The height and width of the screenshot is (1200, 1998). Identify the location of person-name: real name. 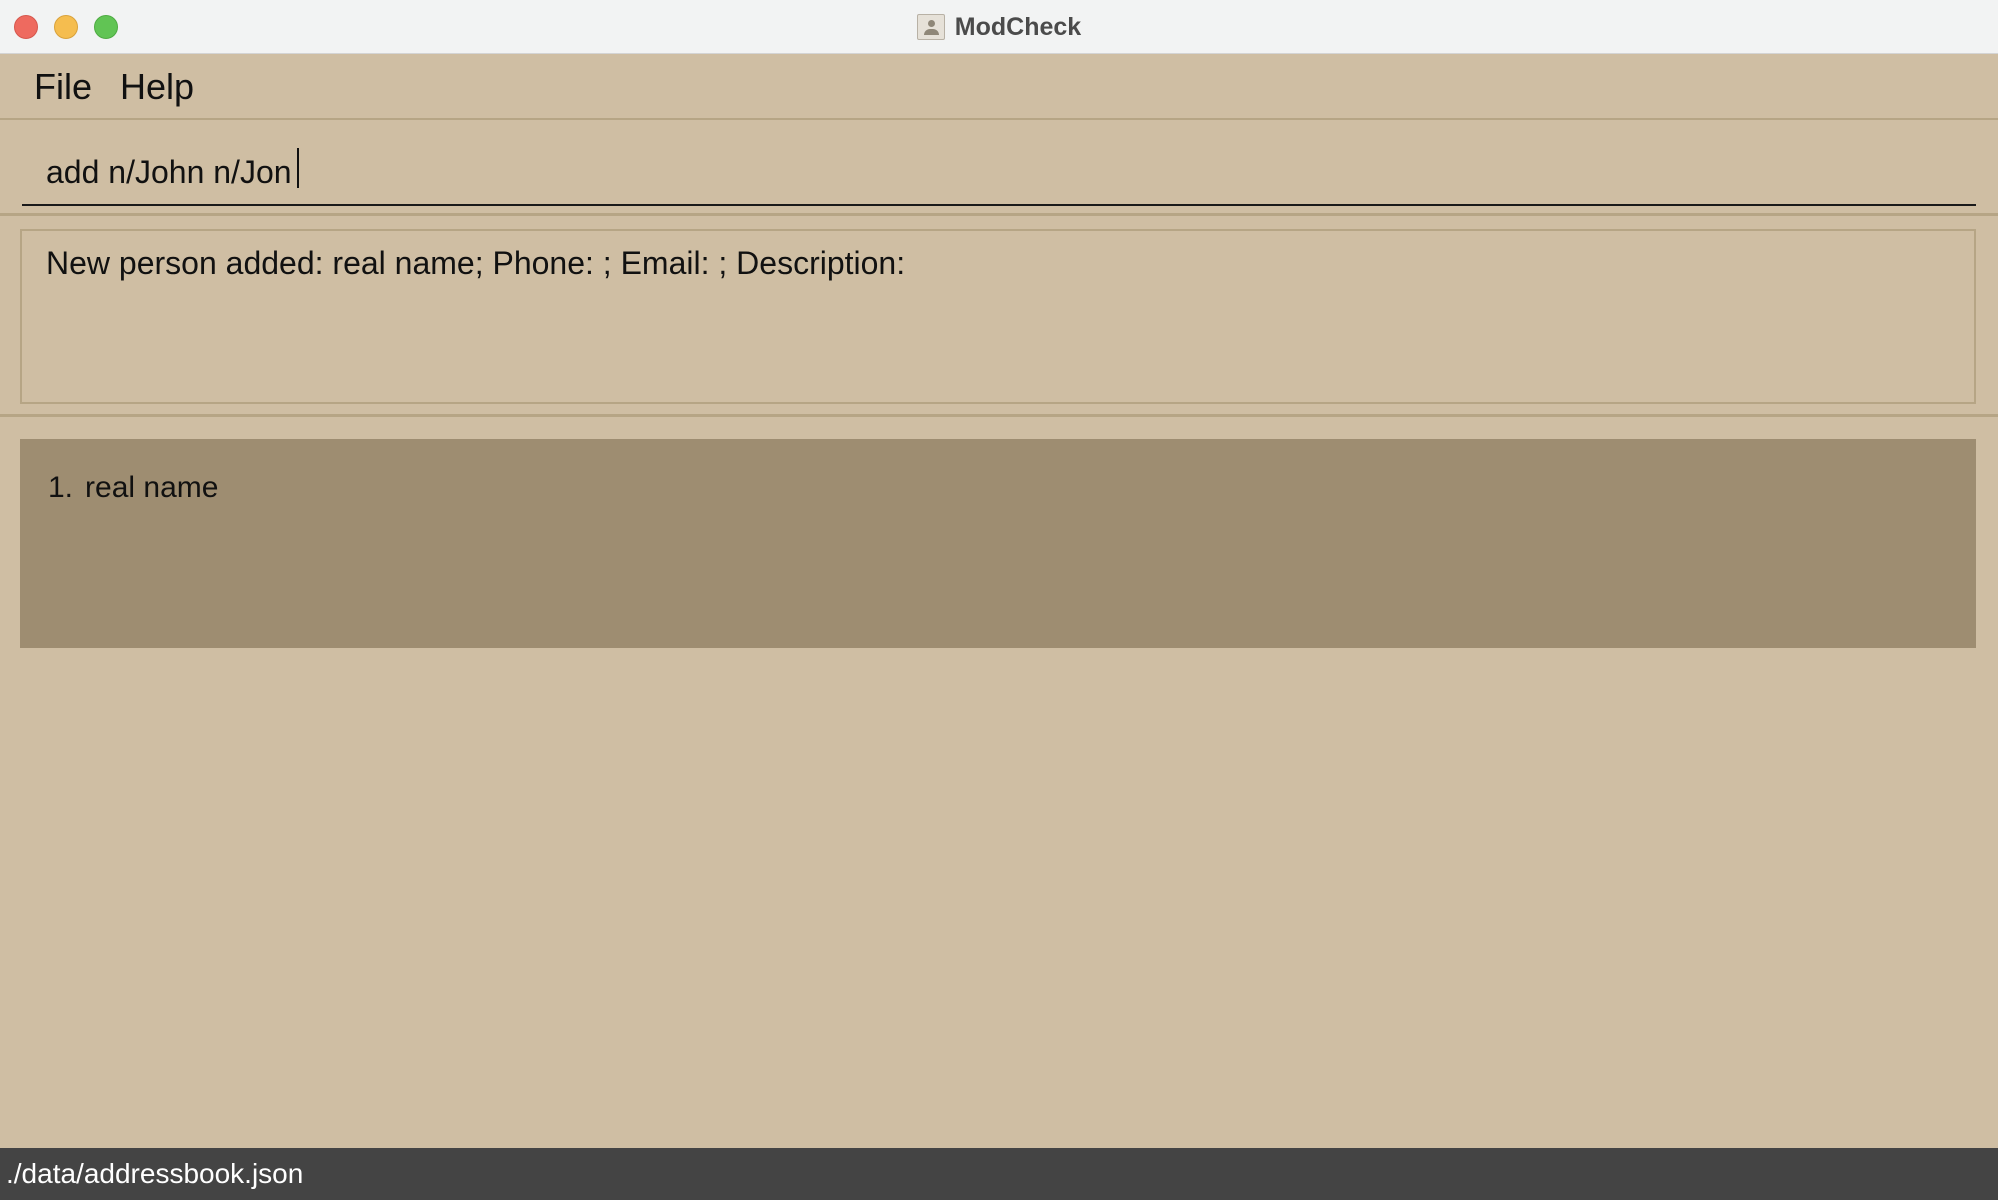
(152, 487).